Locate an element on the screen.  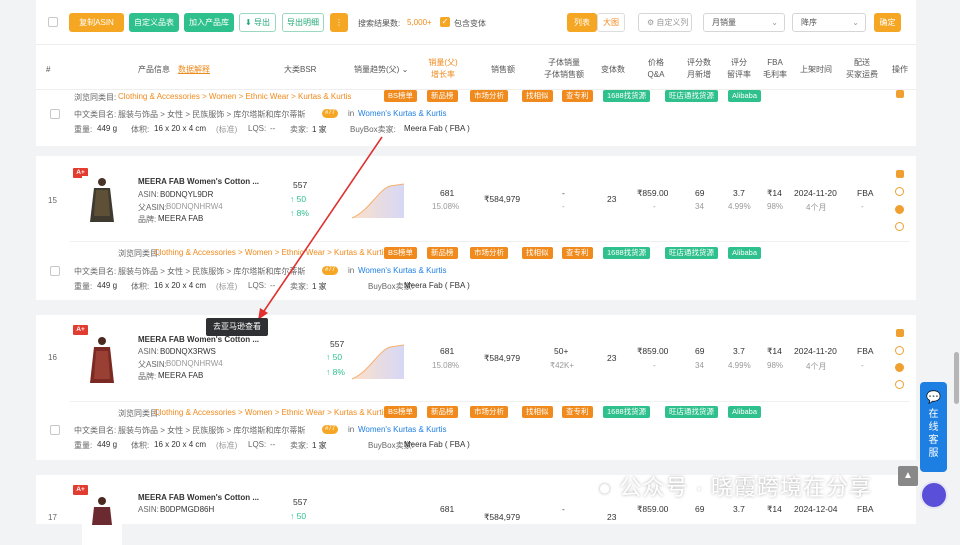
support-label: 在线客服 is located at coordinates (933, 434).